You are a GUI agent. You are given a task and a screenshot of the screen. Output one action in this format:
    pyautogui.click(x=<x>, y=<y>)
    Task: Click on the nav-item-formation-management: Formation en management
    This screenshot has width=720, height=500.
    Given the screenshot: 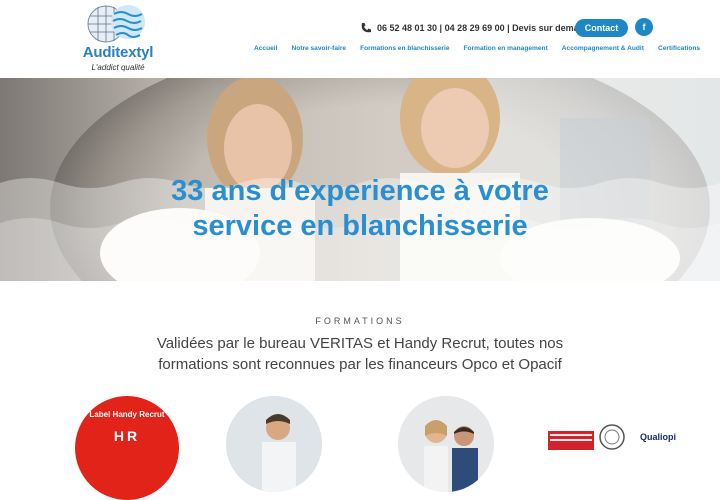 What is the action you would take?
    pyautogui.click(x=506, y=48)
    